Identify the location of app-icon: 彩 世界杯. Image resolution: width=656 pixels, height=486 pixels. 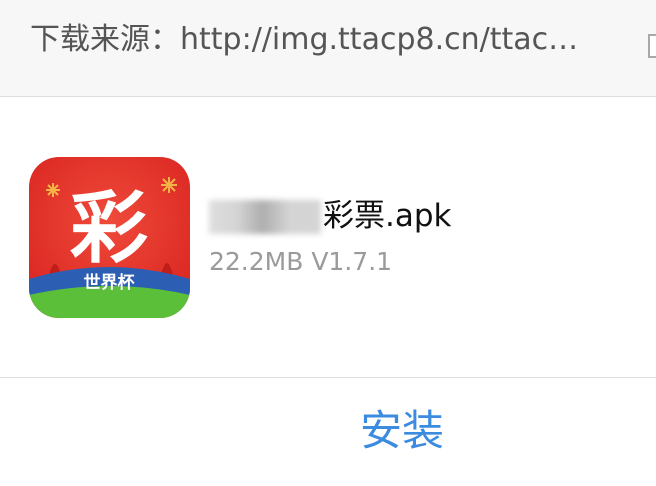
(109, 237).